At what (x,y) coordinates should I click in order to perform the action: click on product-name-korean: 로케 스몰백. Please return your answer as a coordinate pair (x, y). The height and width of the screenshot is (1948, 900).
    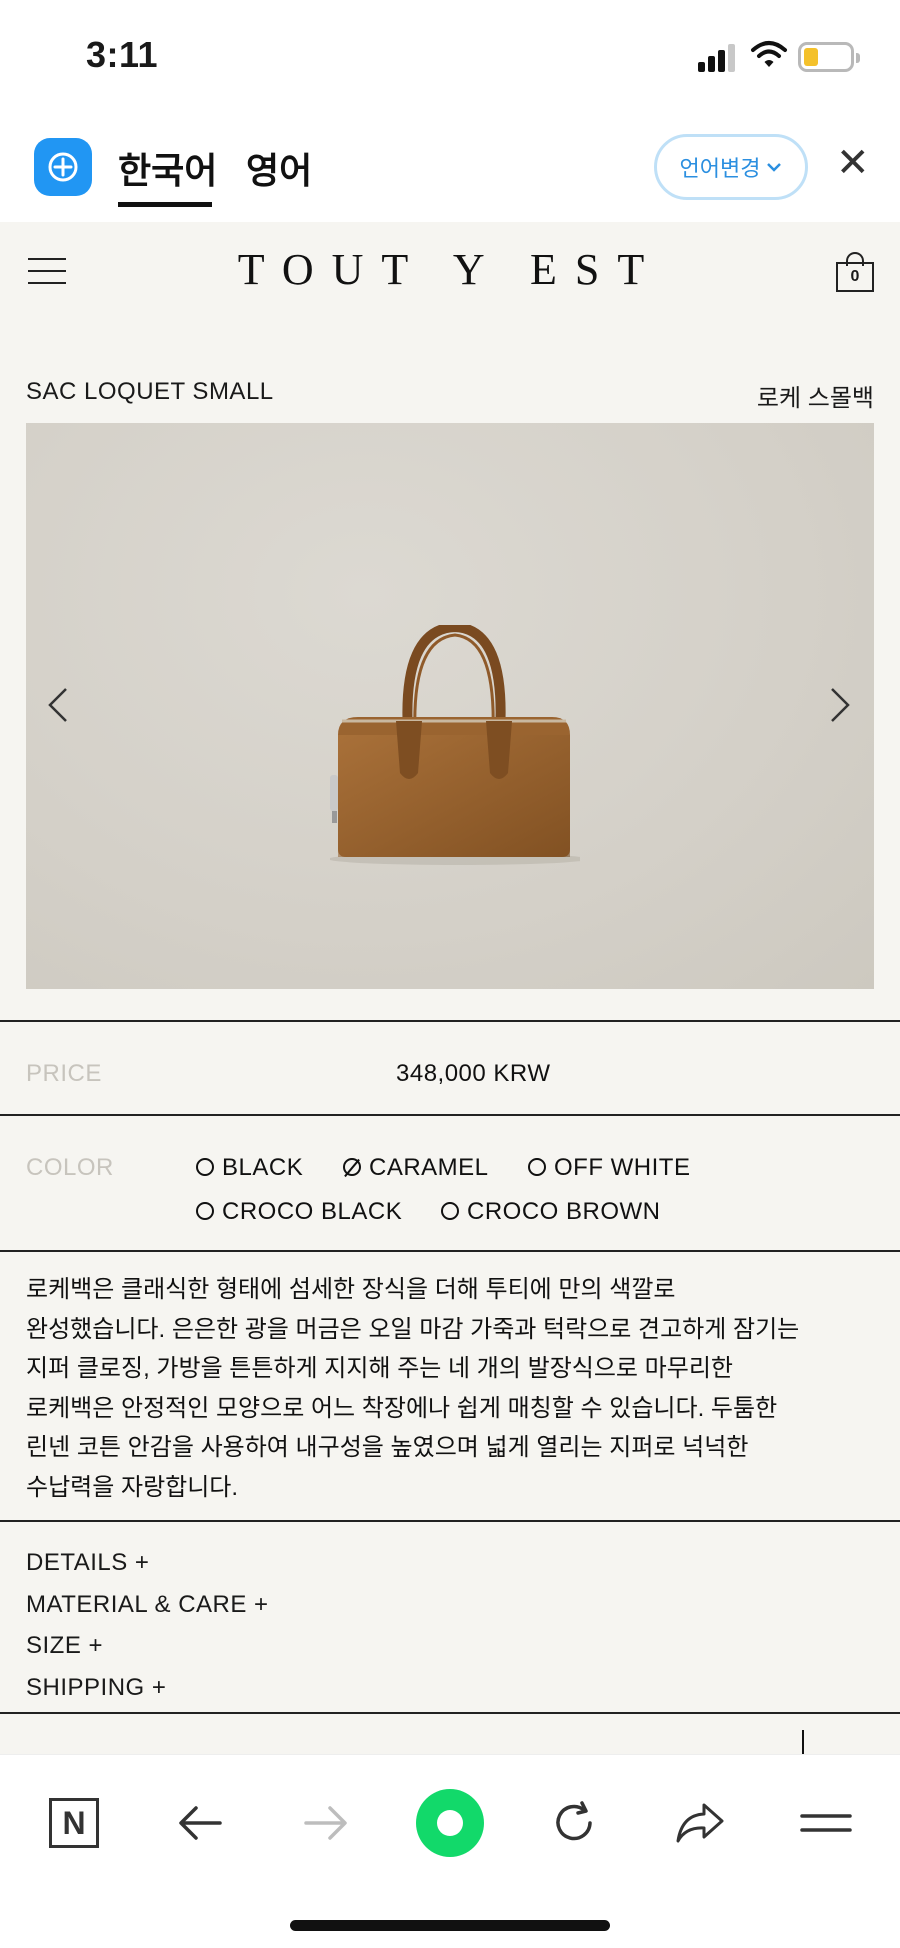
    Looking at the image, I should click on (815, 398).